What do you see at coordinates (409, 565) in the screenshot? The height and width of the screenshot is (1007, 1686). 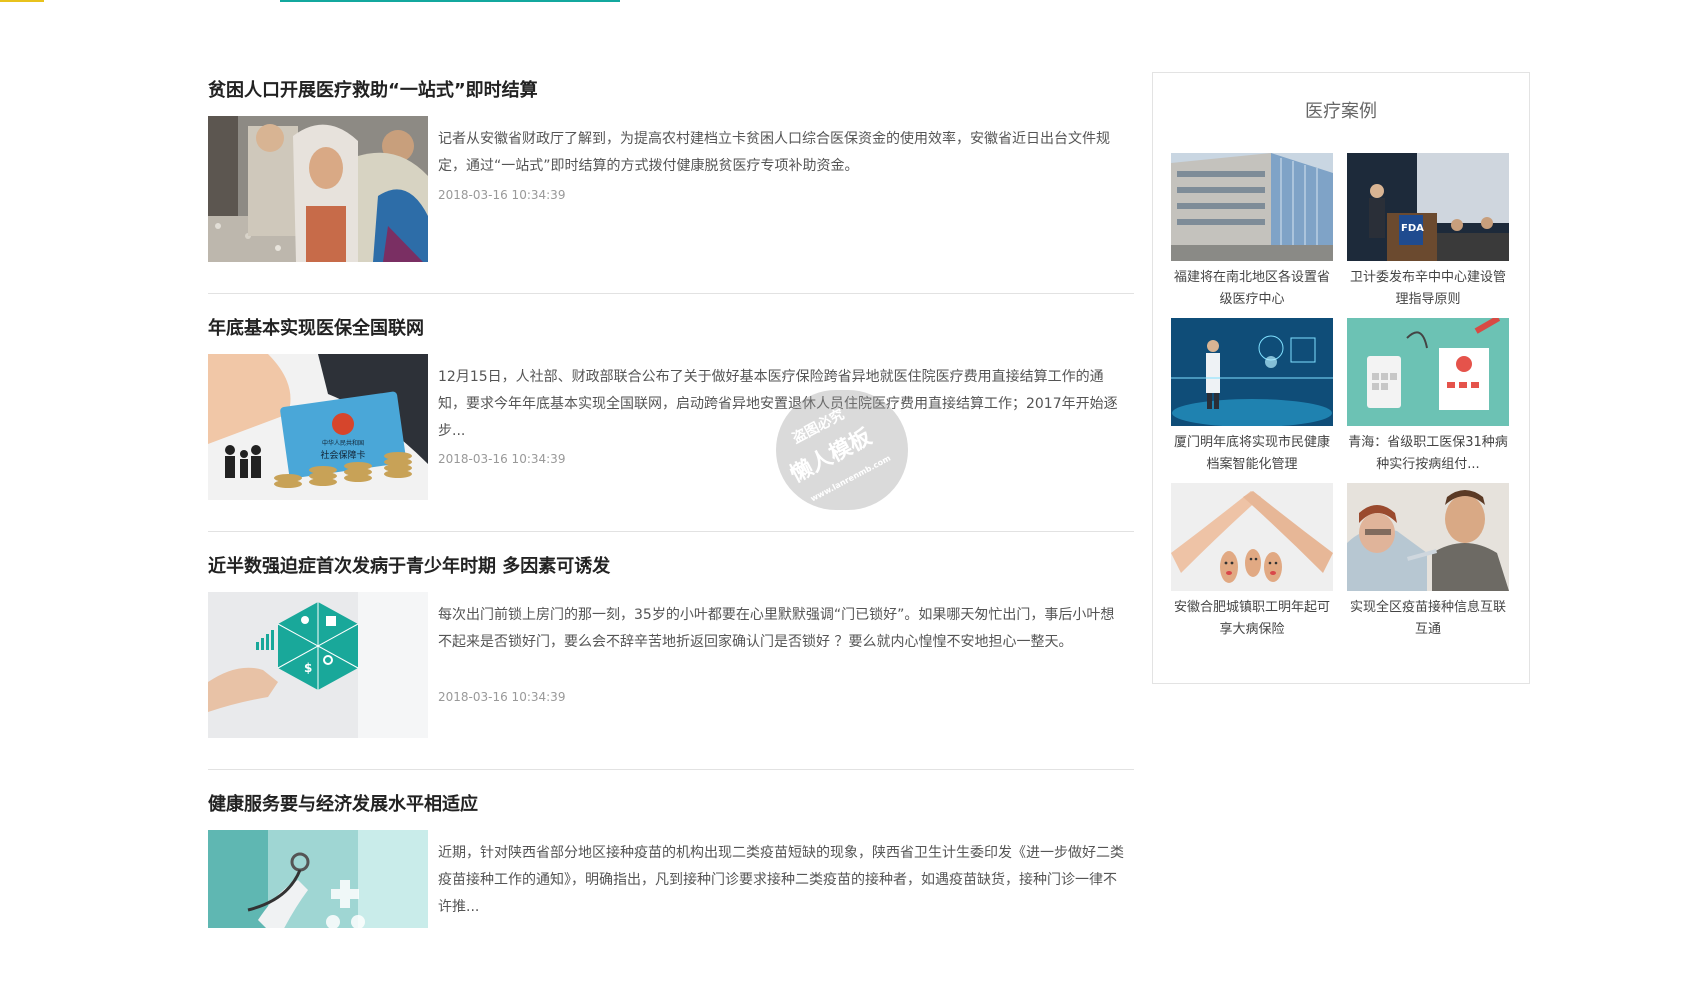 I see `article-title: 近半数强迫症首次发病于青少年时期 多因素可诱发` at bounding box center [409, 565].